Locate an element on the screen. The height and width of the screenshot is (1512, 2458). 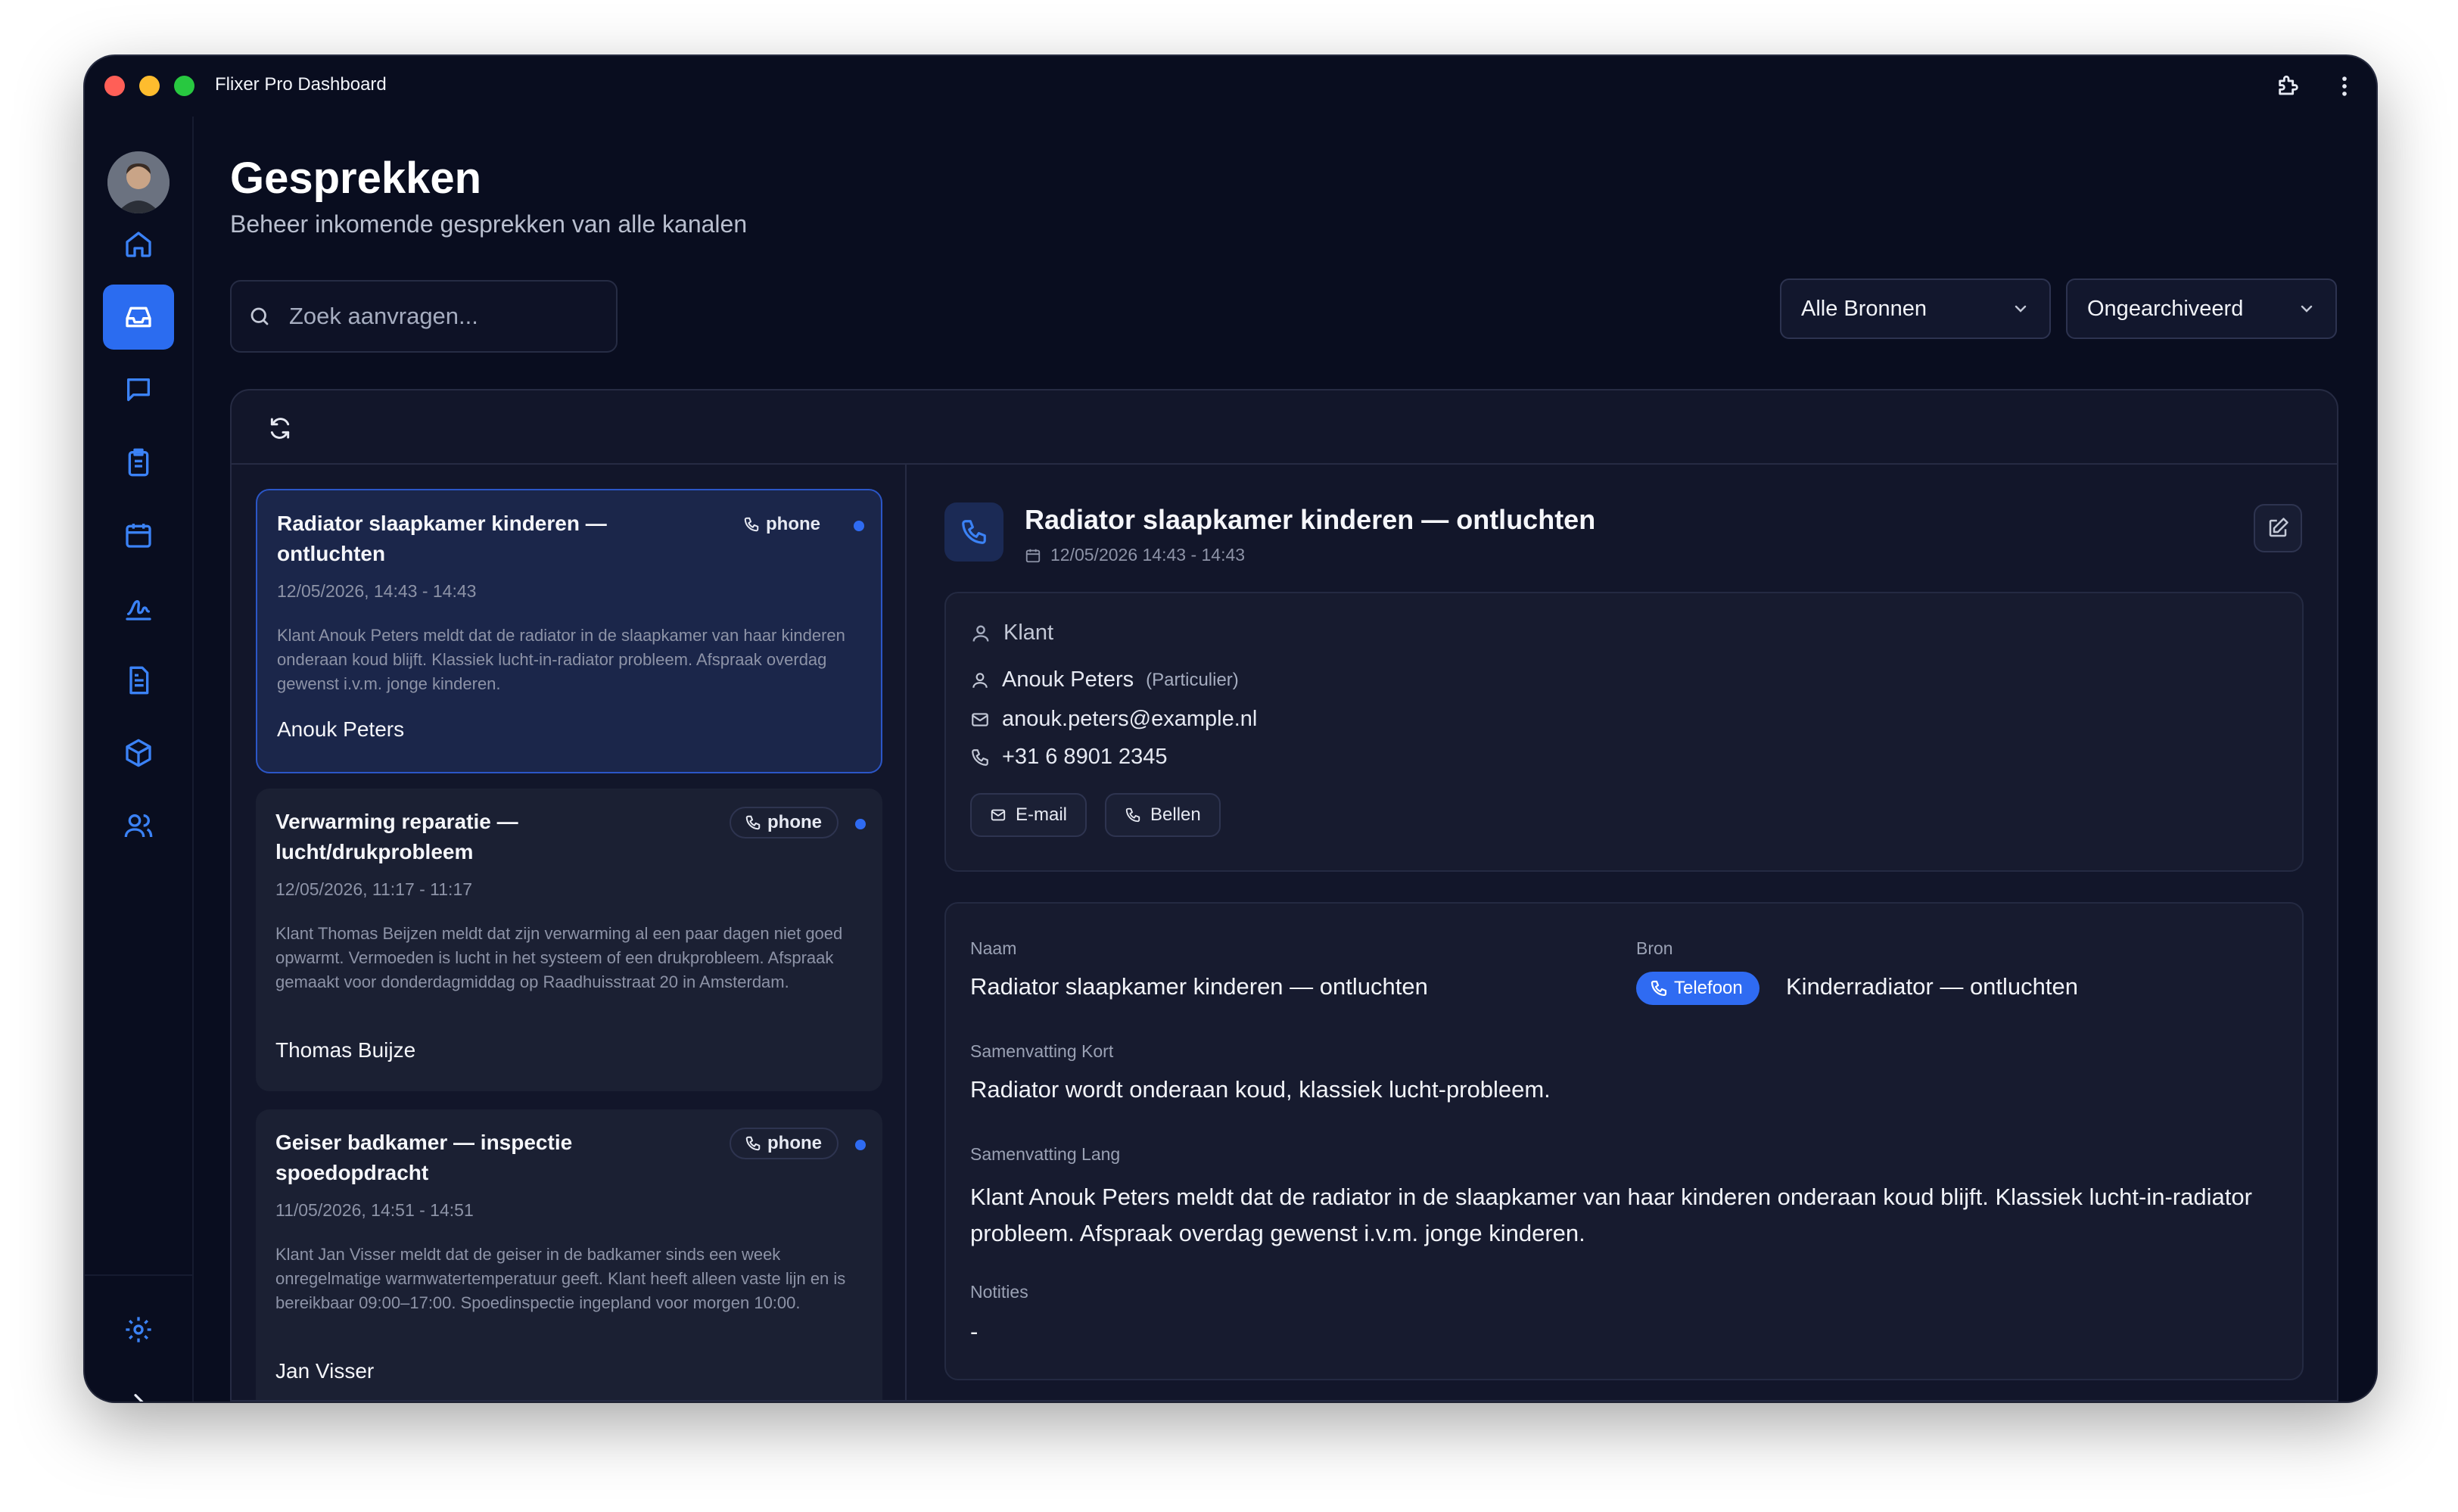
edit-icon is located at coordinates (2279, 527).